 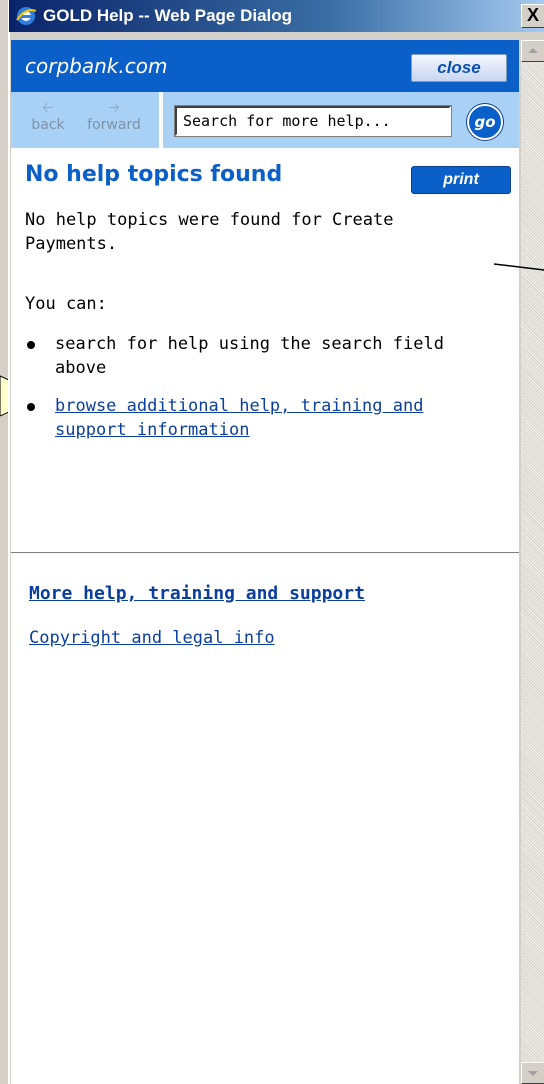 I want to click on ie-icon, so click(x=26, y=16).